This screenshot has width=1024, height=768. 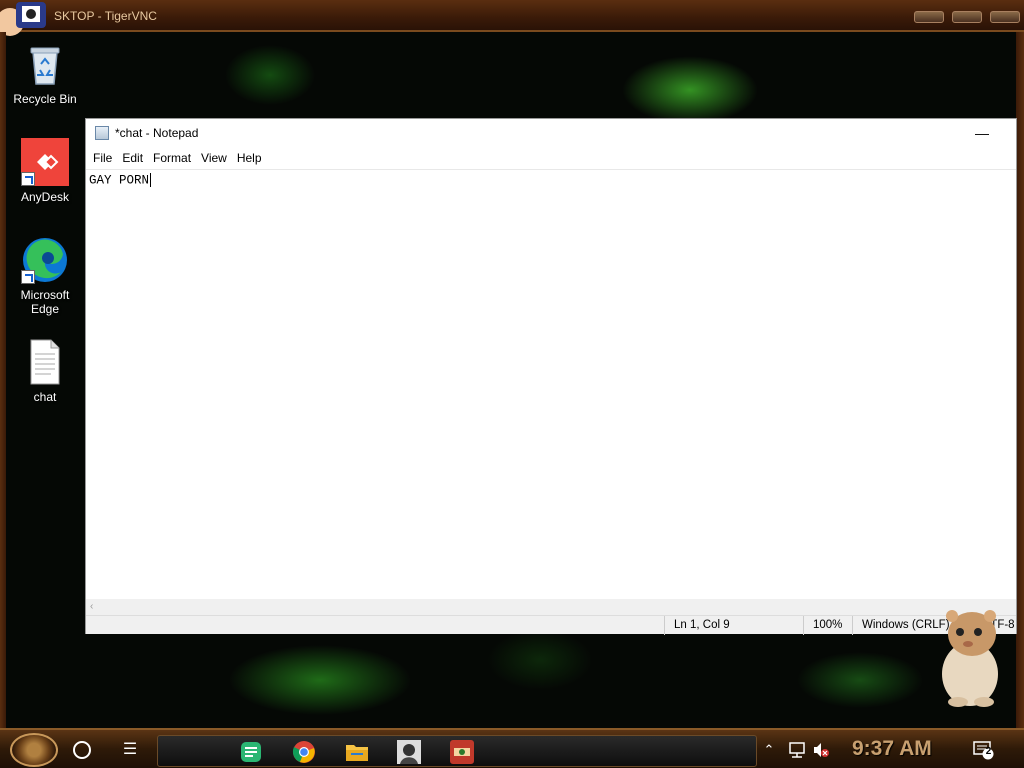 I want to click on vnc-window-title: SKTOP - TigerVNC, so click(x=105, y=16).